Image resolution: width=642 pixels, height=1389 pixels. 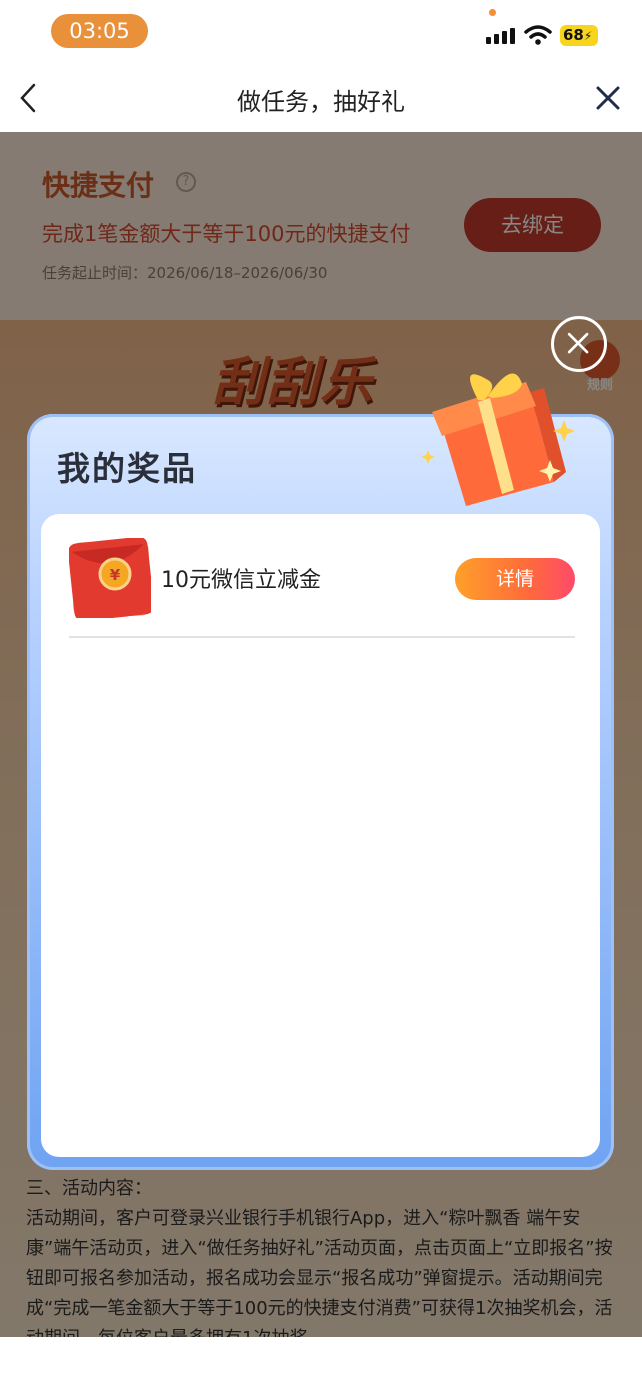 I want to click on prize-detail-button: 详情, so click(x=515, y=579).